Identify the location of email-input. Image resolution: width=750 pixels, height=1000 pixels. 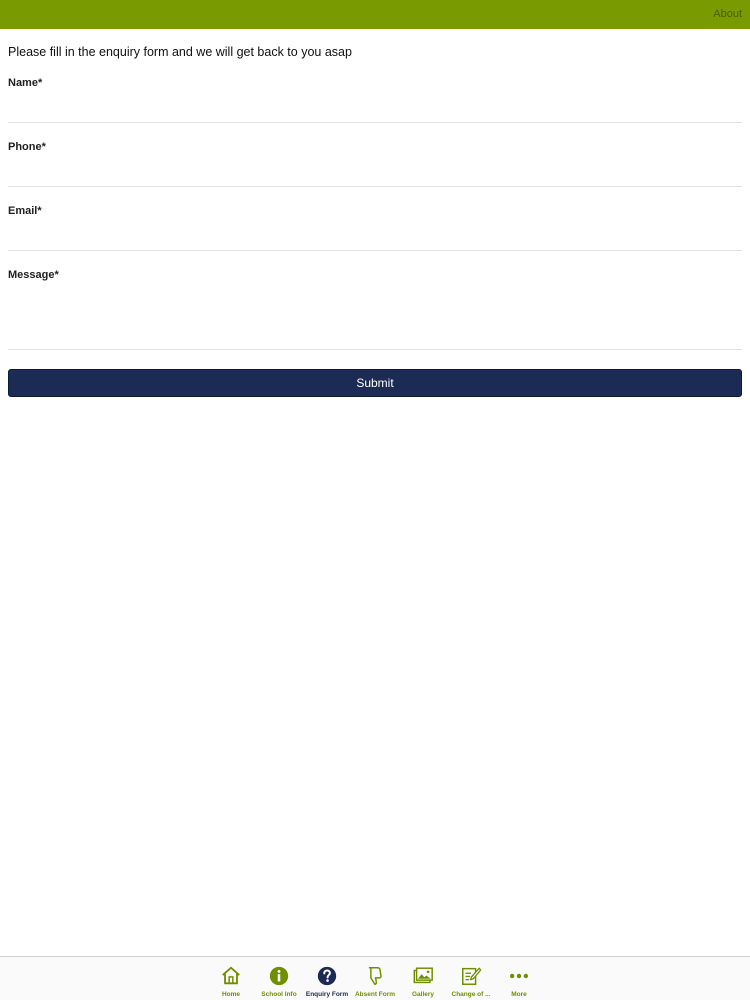
(375, 234).